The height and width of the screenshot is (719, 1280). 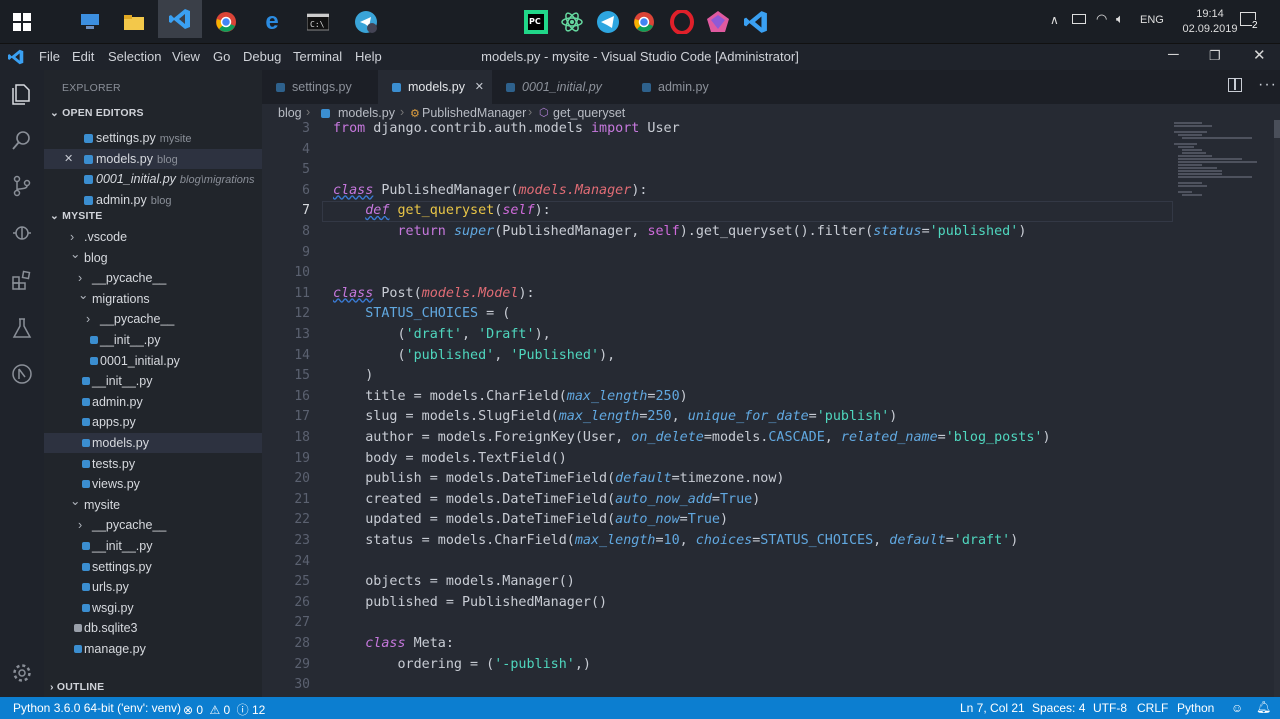 What do you see at coordinates (353, 376) in the screenshot?
I see `code-line: )` at bounding box center [353, 376].